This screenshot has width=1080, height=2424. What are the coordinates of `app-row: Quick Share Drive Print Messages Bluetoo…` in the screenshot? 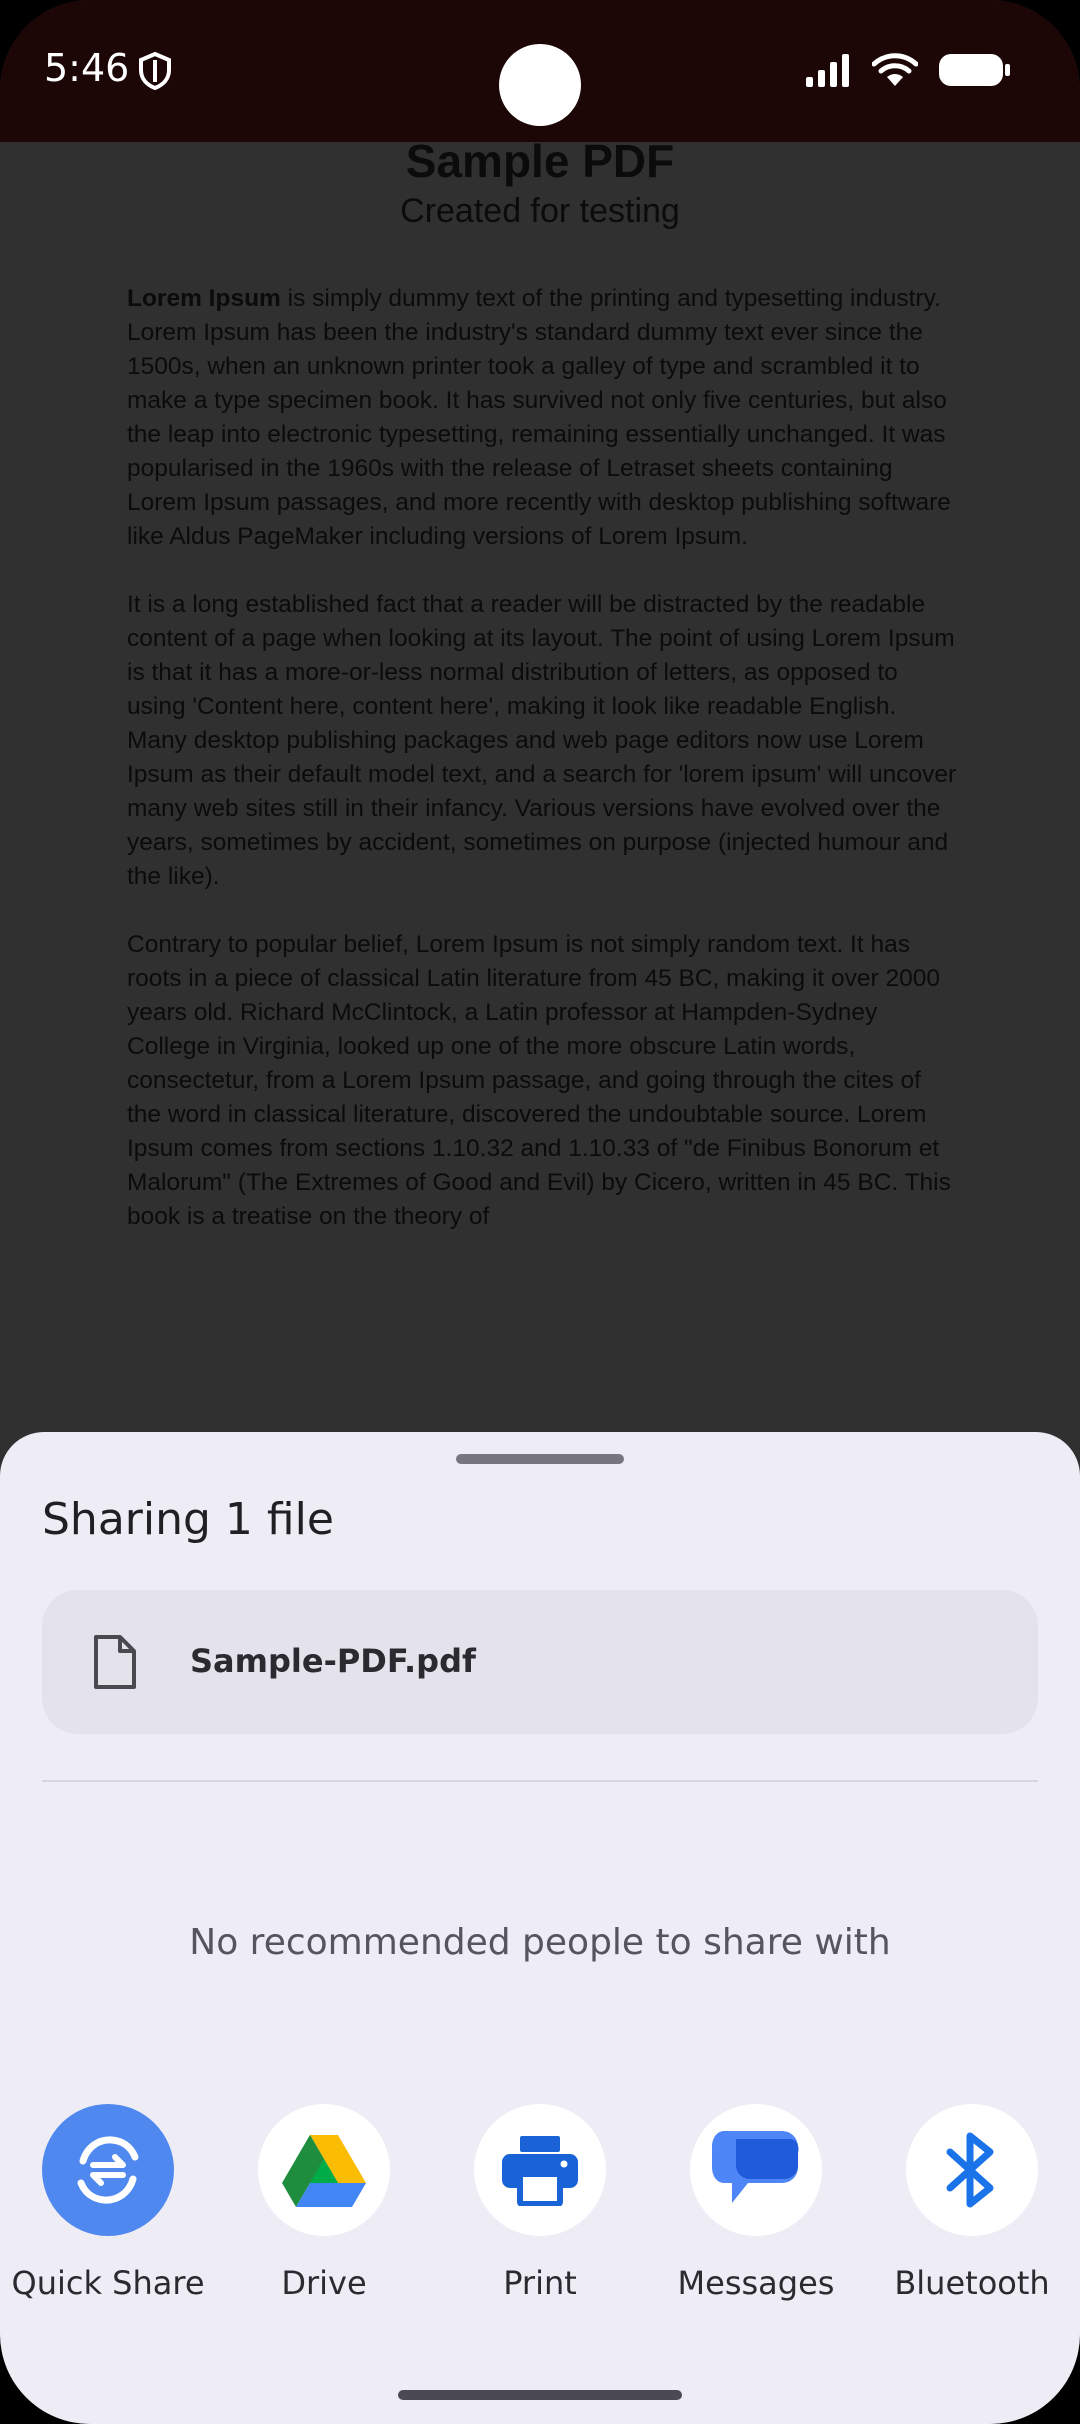 It's located at (540, 2204).